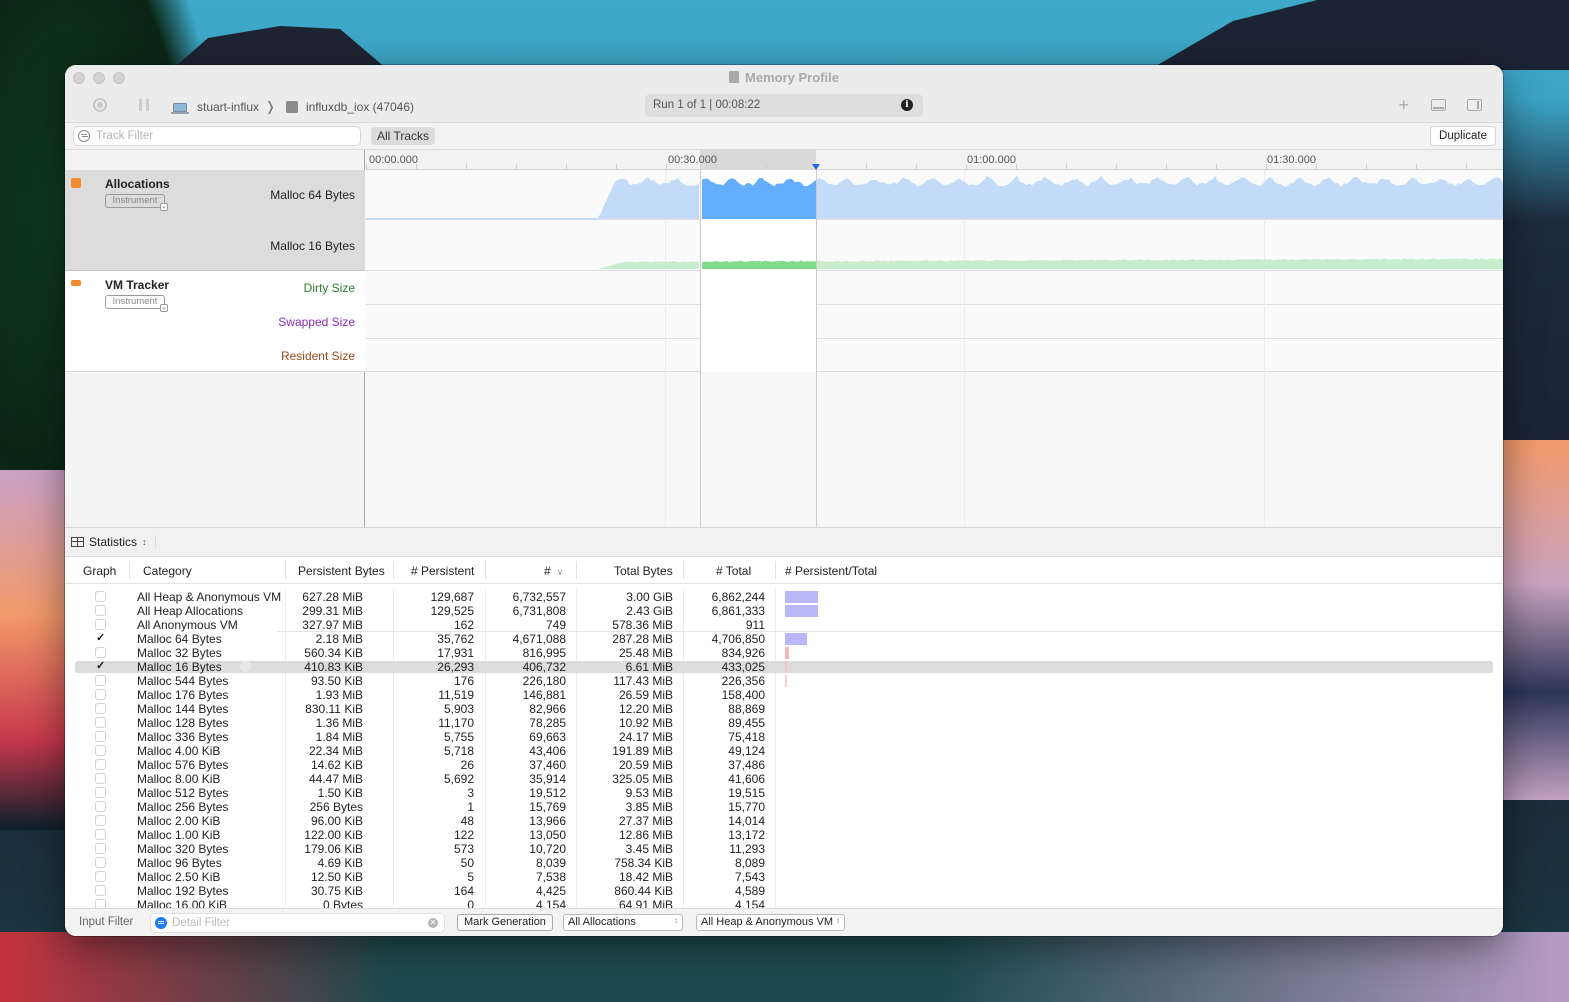  Describe the element at coordinates (228, 107) in the screenshot. I see `device-name: stuart-influx` at that location.